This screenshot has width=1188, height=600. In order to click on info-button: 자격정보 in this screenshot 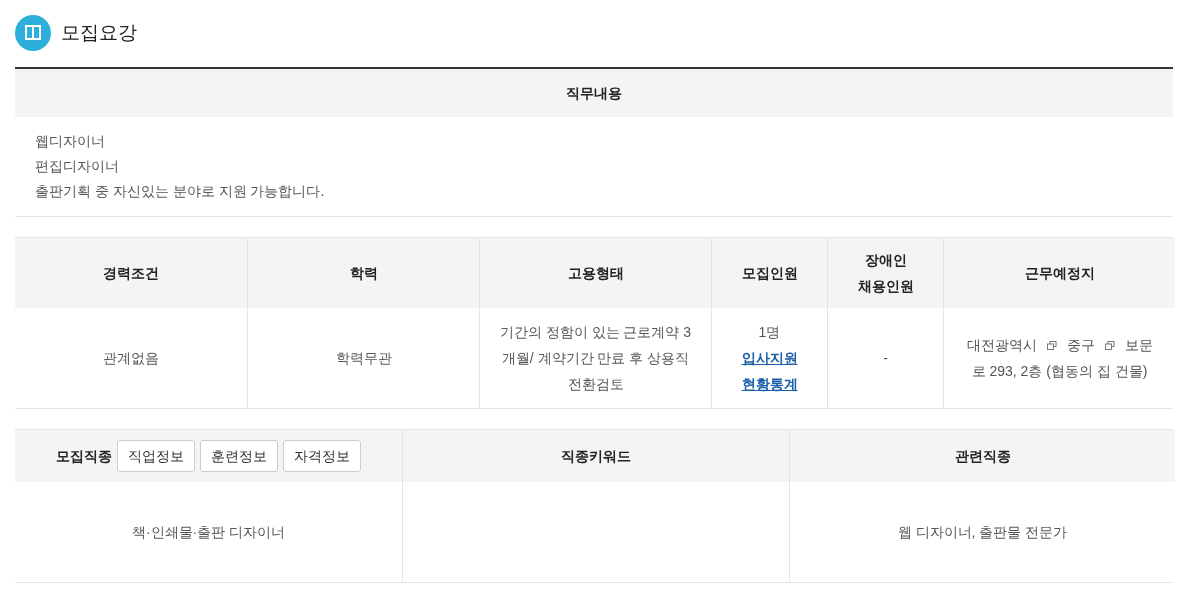, I will do `click(322, 456)`.